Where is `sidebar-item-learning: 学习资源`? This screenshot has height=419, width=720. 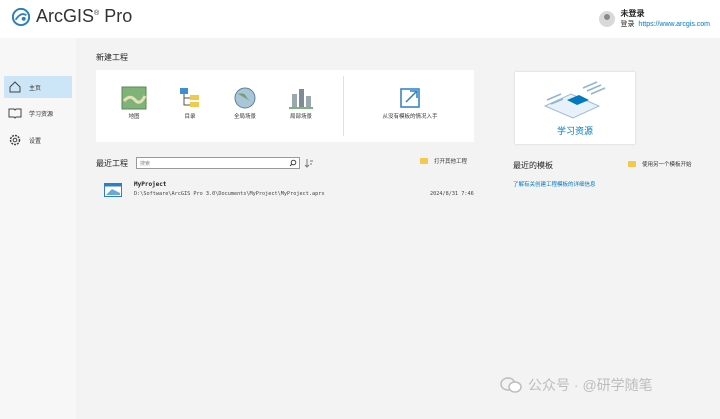
sidebar-item-learning: 学习资源 is located at coordinates (38, 113).